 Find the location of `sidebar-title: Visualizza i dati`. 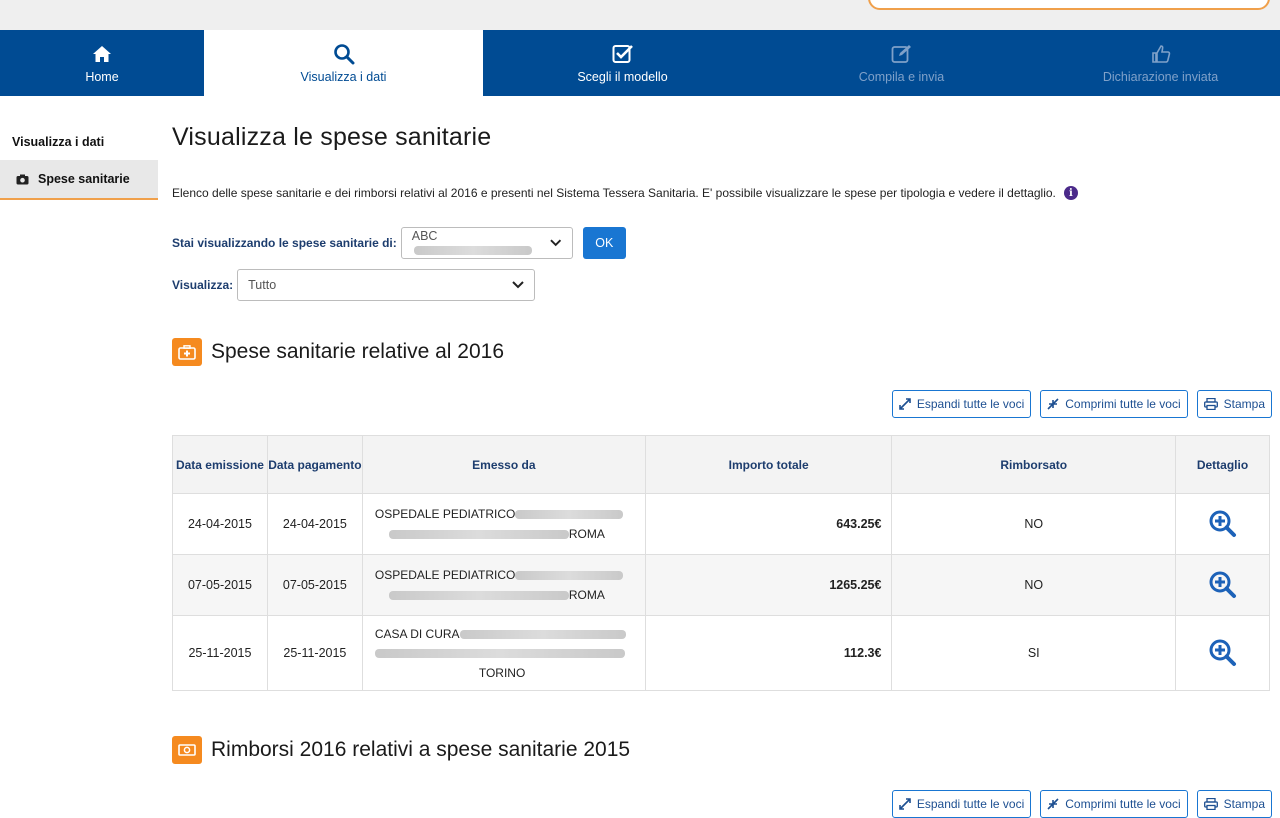

sidebar-title: Visualizza i dati is located at coordinates (58, 142).